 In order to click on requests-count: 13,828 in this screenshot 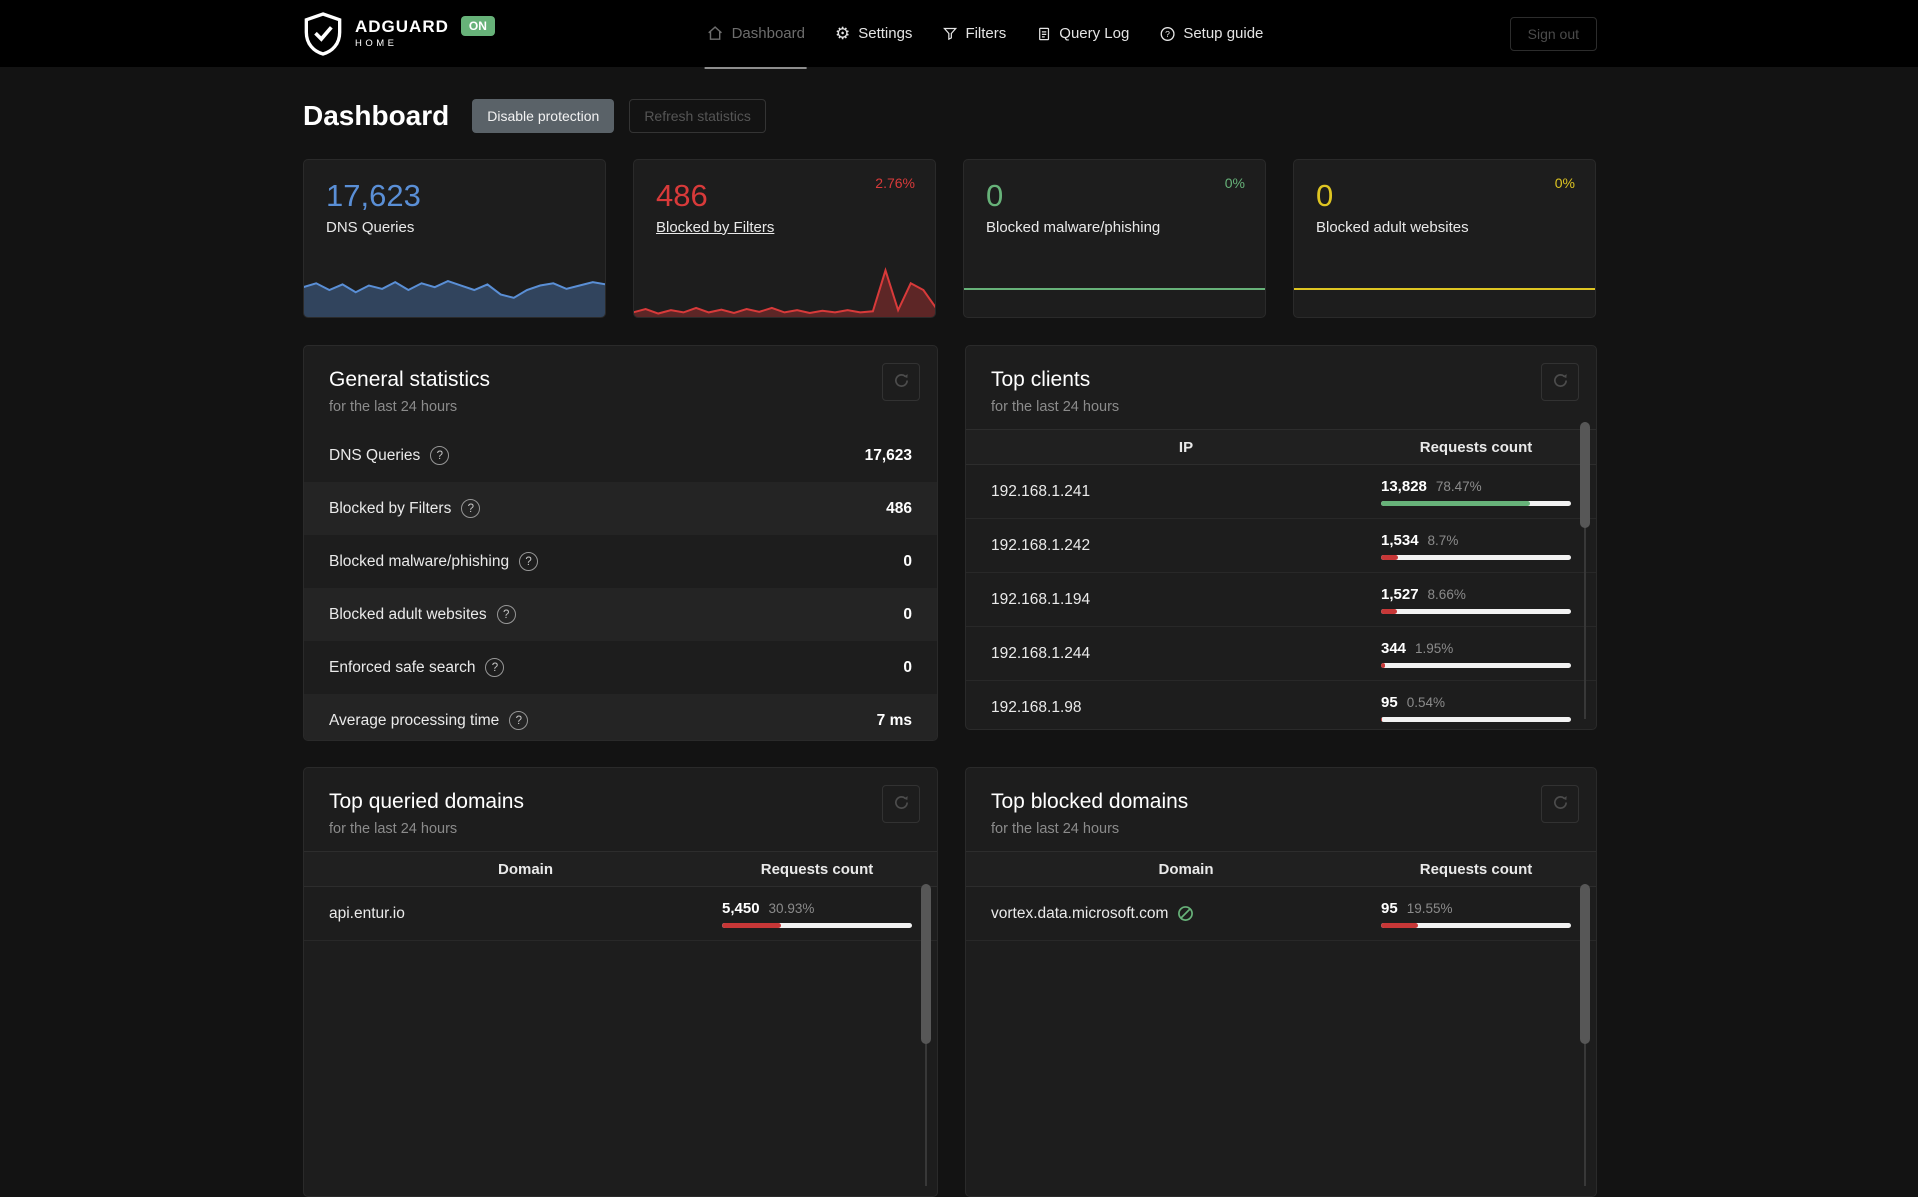, I will do `click(1404, 486)`.